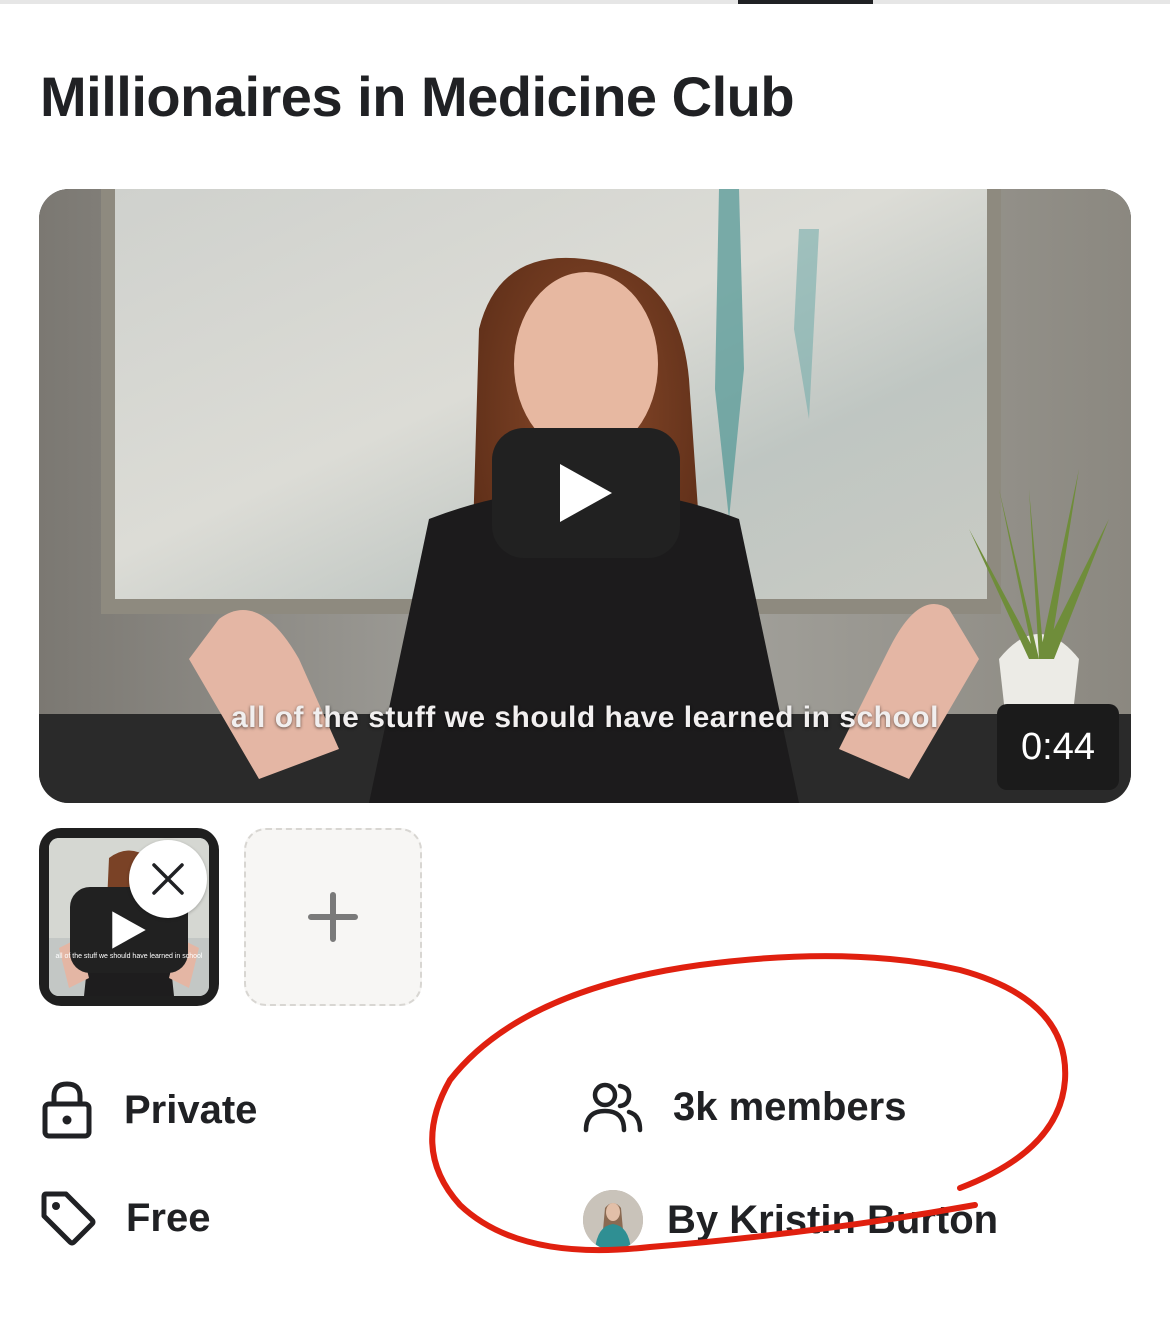  I want to click on members-count: 3k members, so click(790, 1106).